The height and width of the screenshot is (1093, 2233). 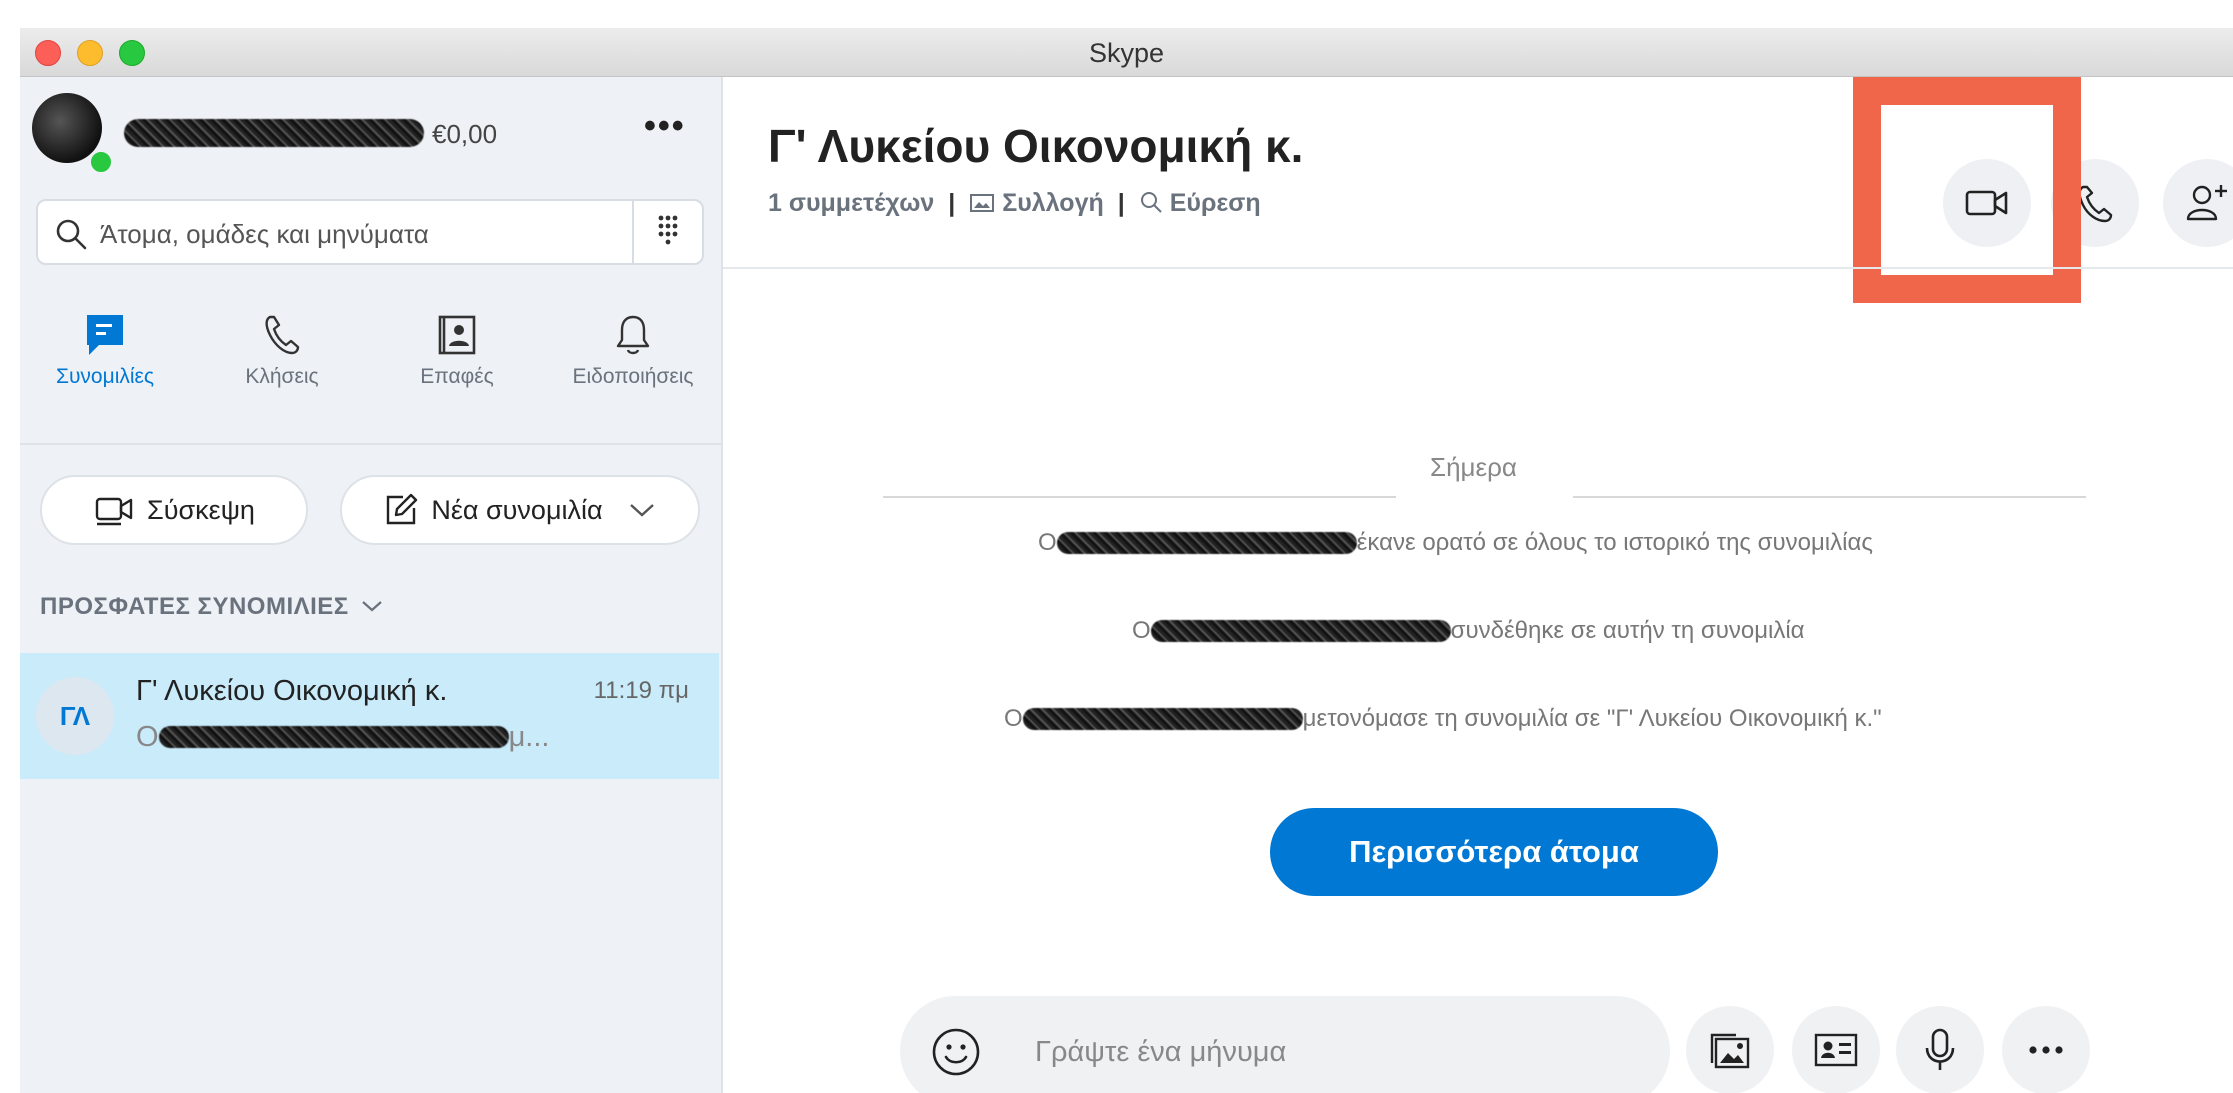 I want to click on image-gallery-icon, so click(x=1730, y=1051).